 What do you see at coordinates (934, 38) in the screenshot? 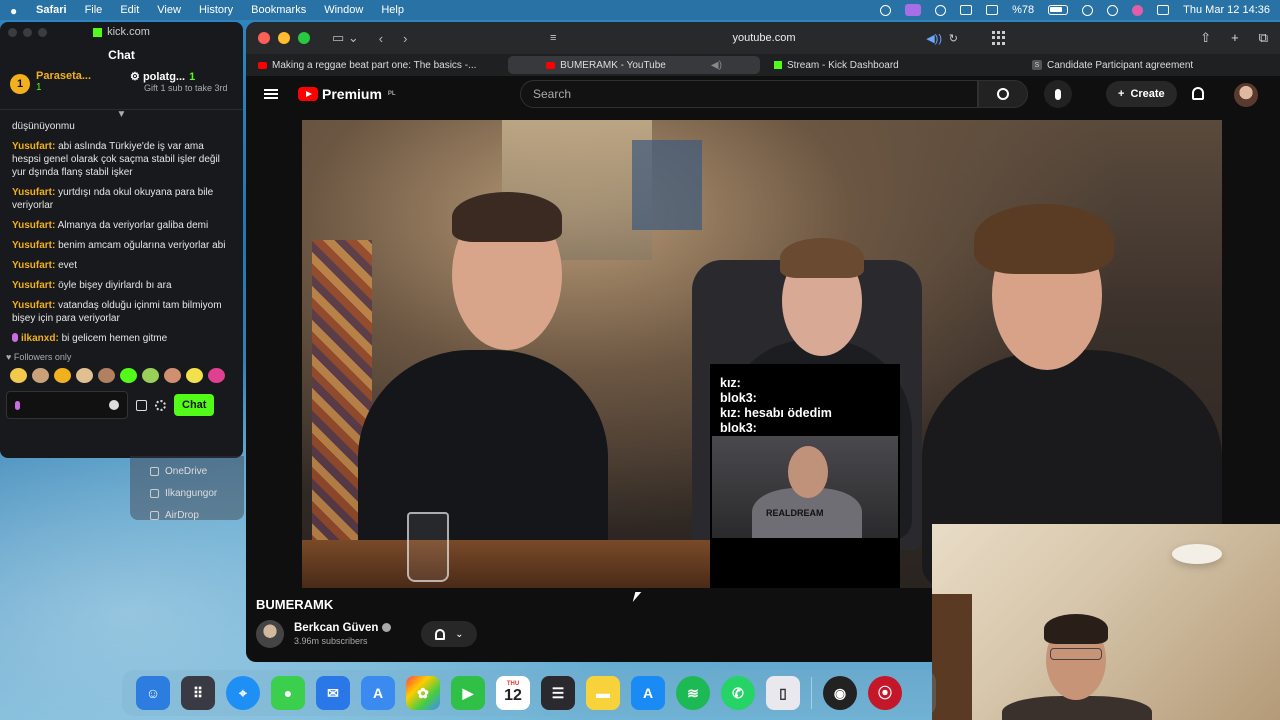
I see `audio-playing-icon: ◀))` at bounding box center [934, 38].